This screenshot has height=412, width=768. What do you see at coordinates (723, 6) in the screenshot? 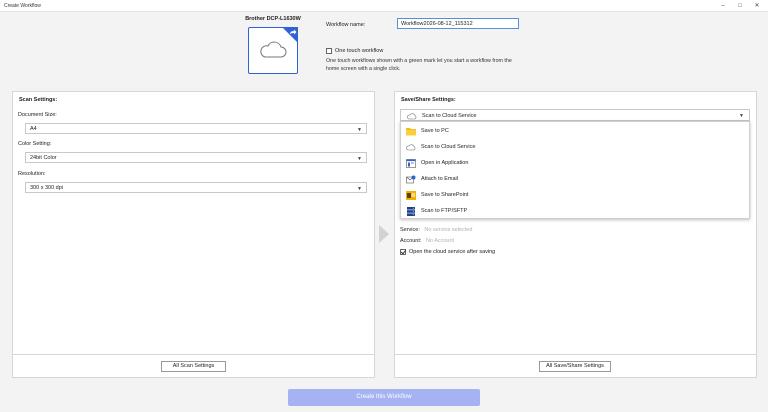
I see `minimize-button: –` at bounding box center [723, 6].